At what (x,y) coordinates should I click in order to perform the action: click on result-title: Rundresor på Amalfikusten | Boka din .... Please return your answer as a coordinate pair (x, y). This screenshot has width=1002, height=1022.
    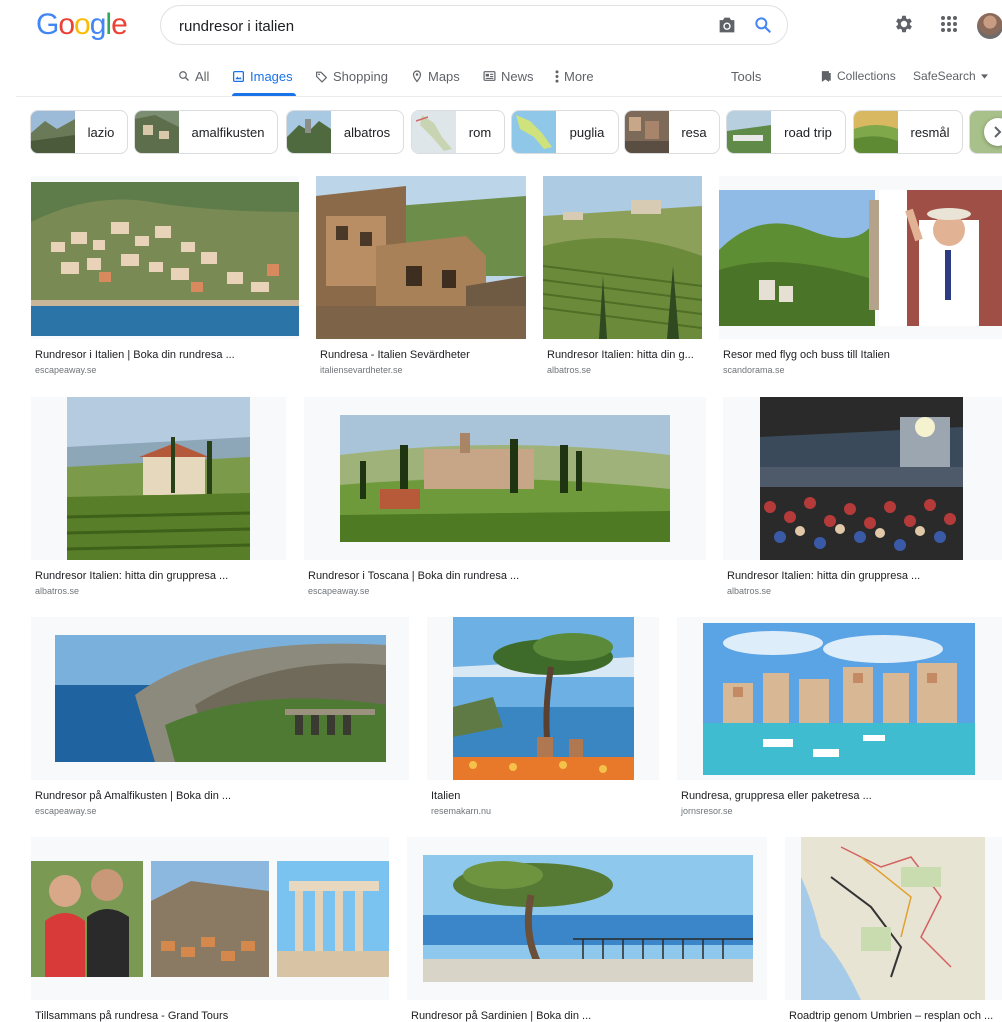
    Looking at the image, I should click on (222, 796).